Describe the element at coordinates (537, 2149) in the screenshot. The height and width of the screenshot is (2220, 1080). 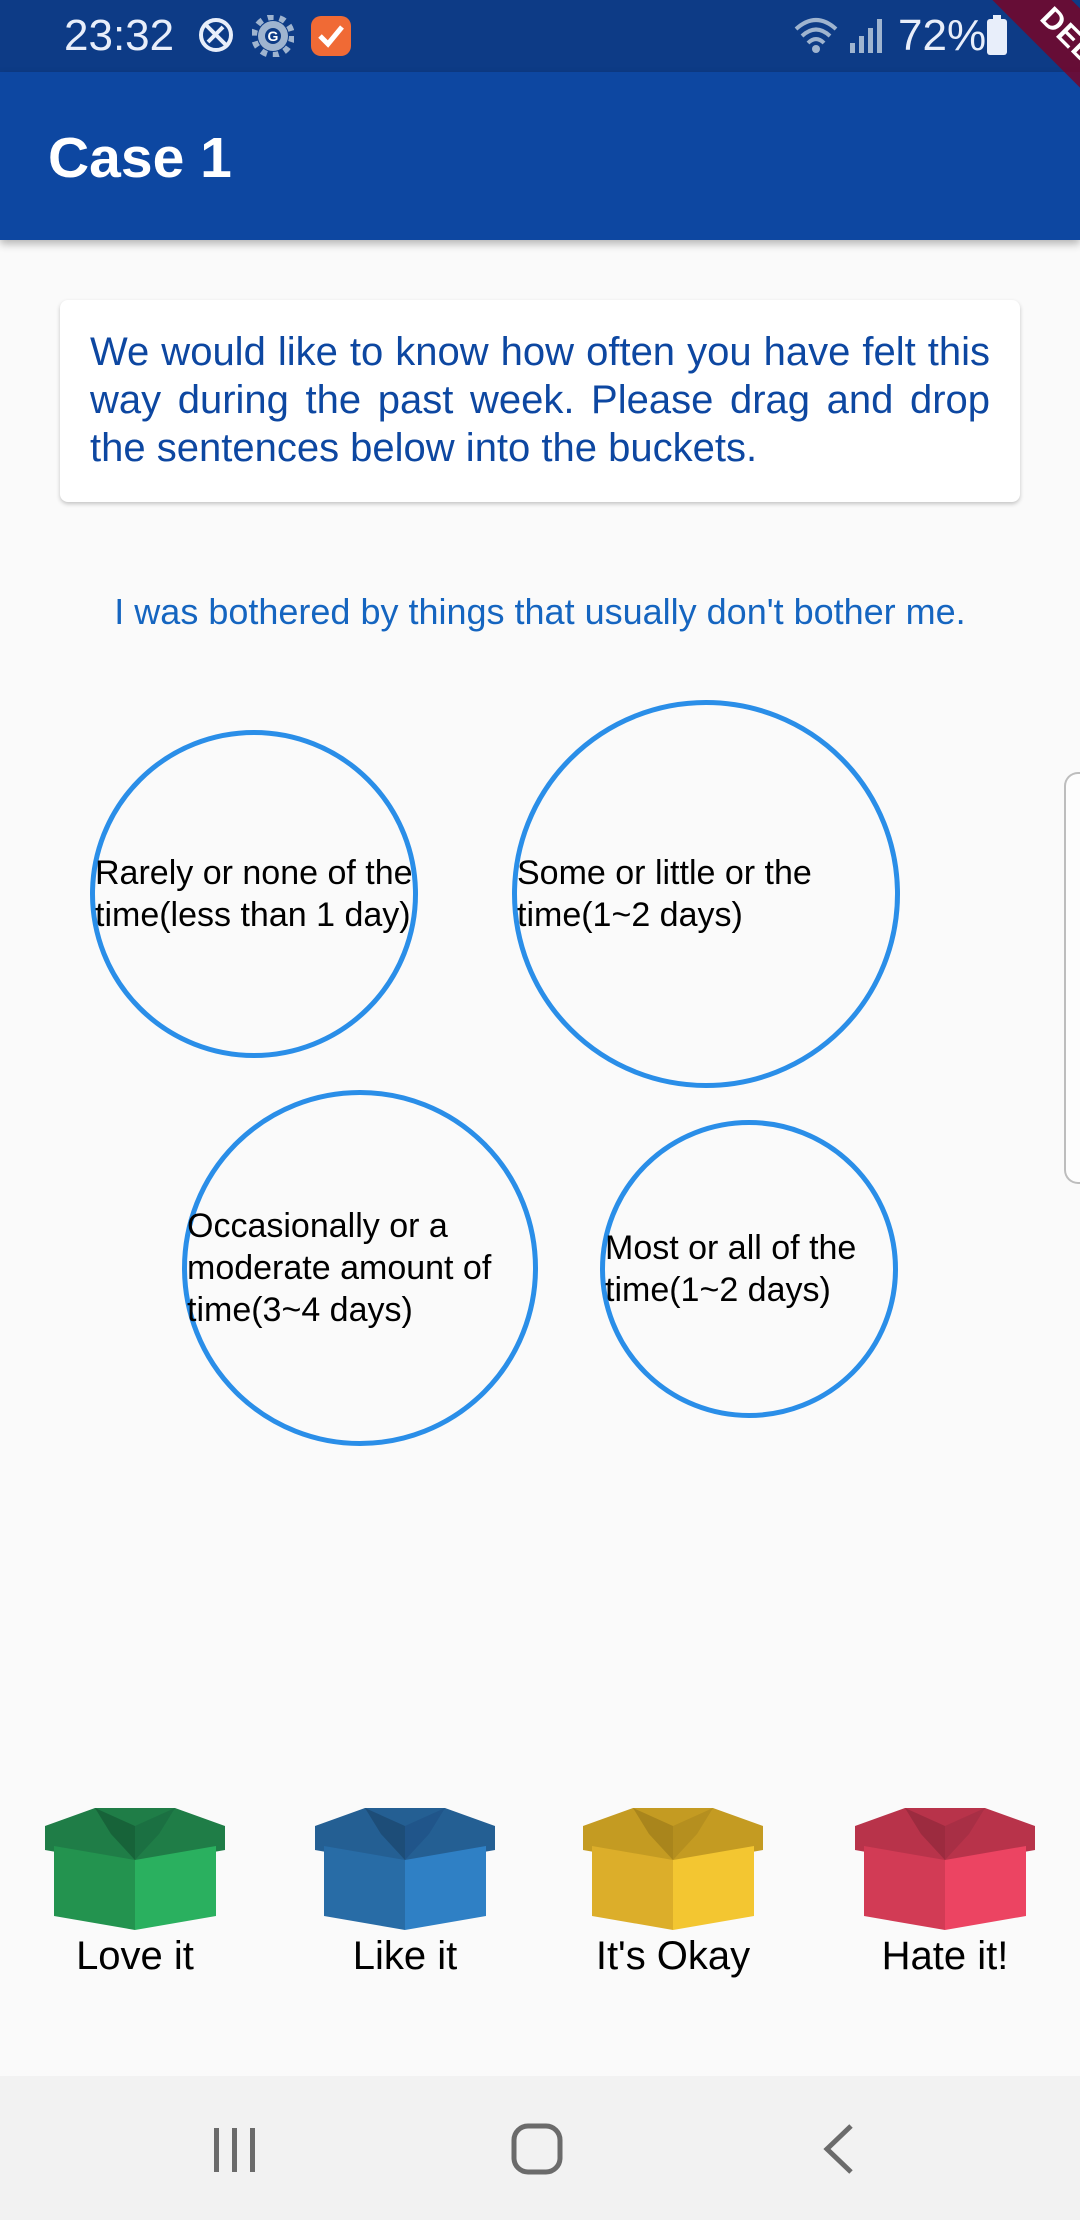
I see `home-icon` at that location.